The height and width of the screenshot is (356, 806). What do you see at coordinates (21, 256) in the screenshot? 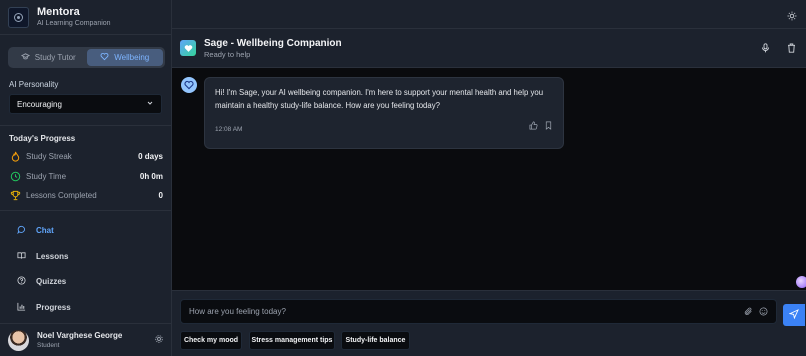
I see `book-icon` at bounding box center [21, 256].